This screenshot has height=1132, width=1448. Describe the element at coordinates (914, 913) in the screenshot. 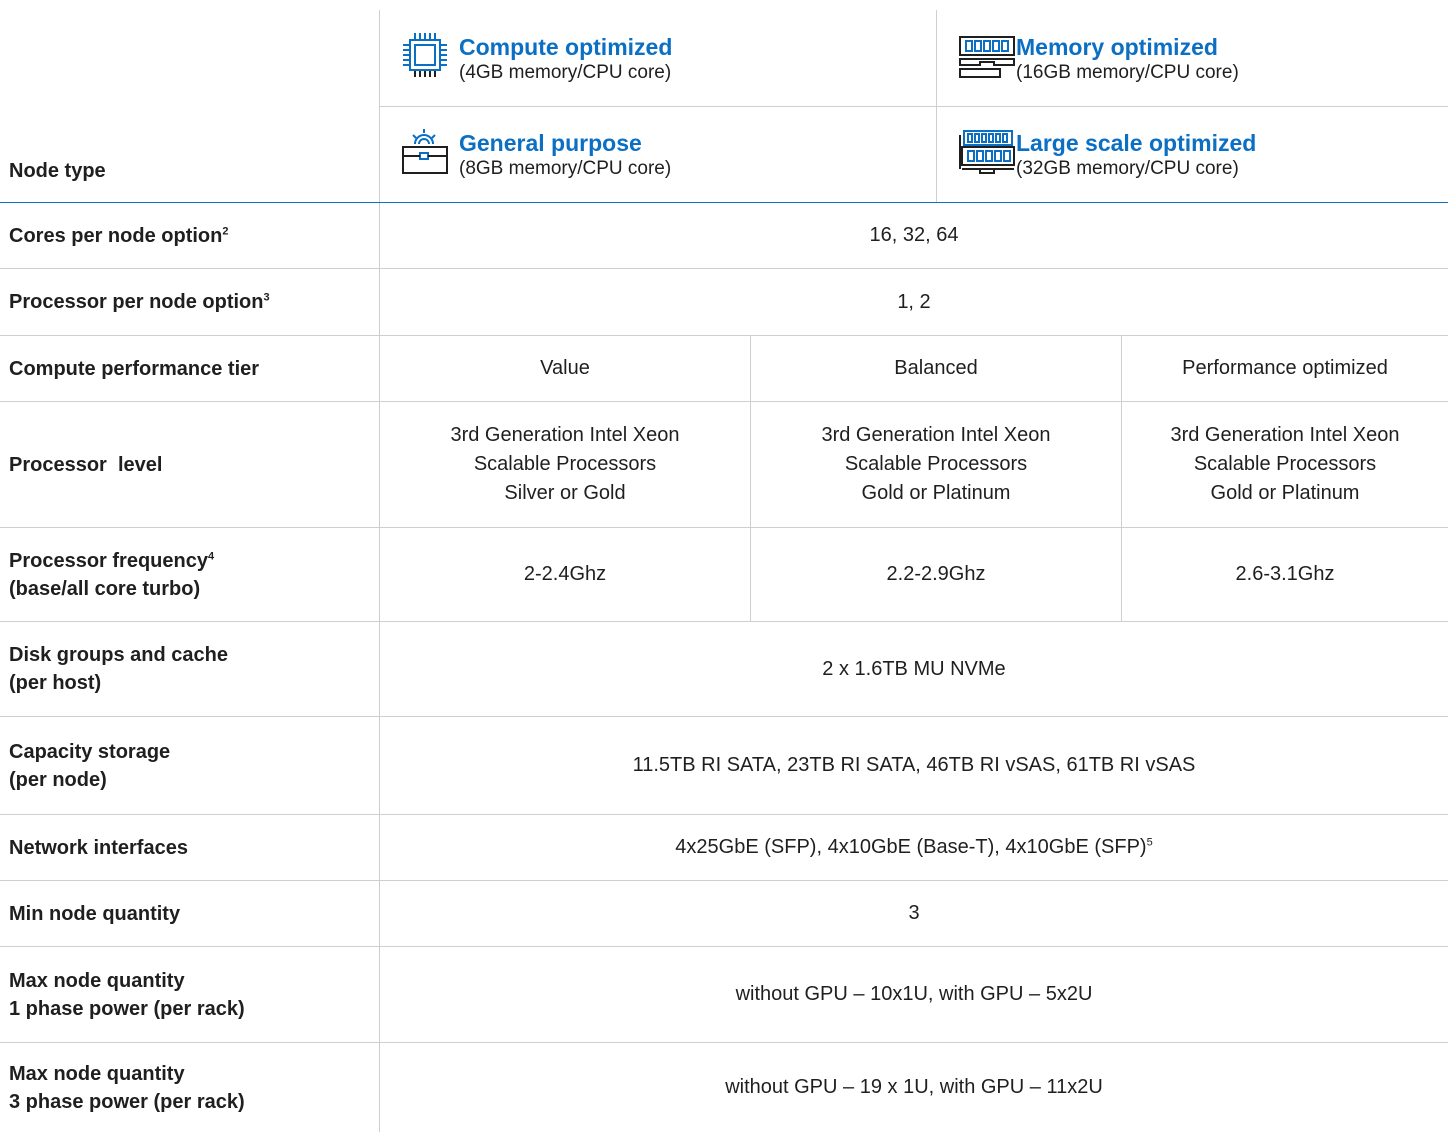

I see `min-node-quantity-value: 3` at that location.